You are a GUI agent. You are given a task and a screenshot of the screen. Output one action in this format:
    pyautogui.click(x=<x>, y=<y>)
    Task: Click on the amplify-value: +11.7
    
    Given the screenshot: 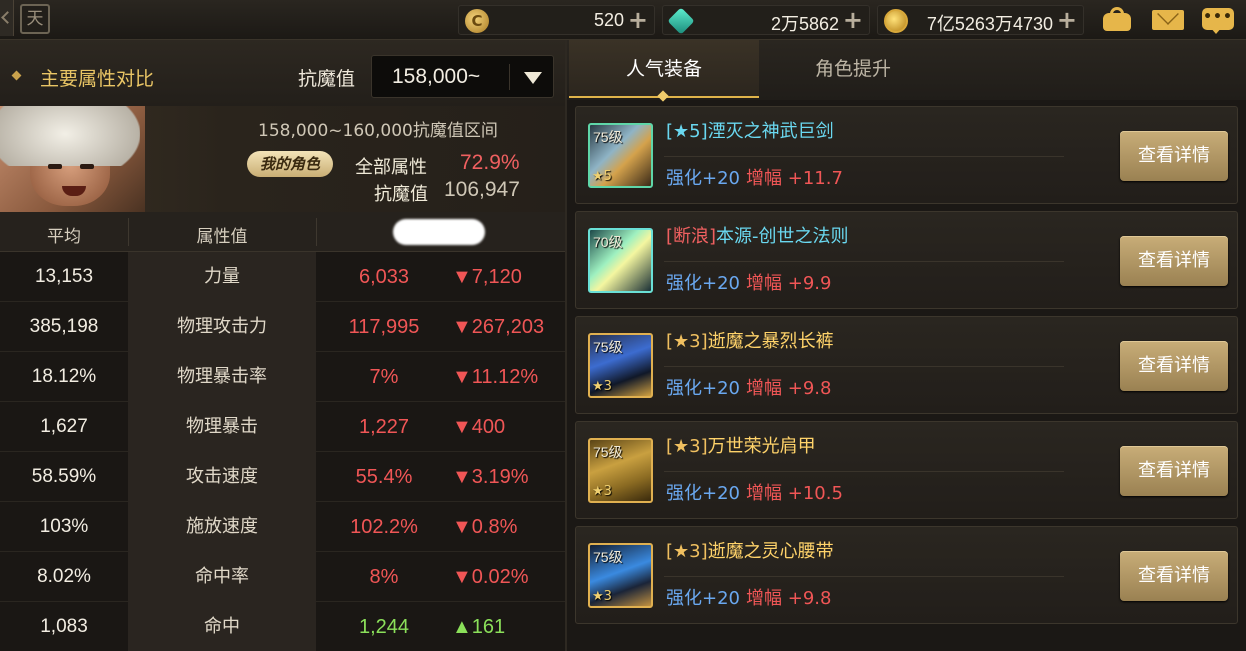 What is the action you would take?
    pyautogui.click(x=815, y=178)
    